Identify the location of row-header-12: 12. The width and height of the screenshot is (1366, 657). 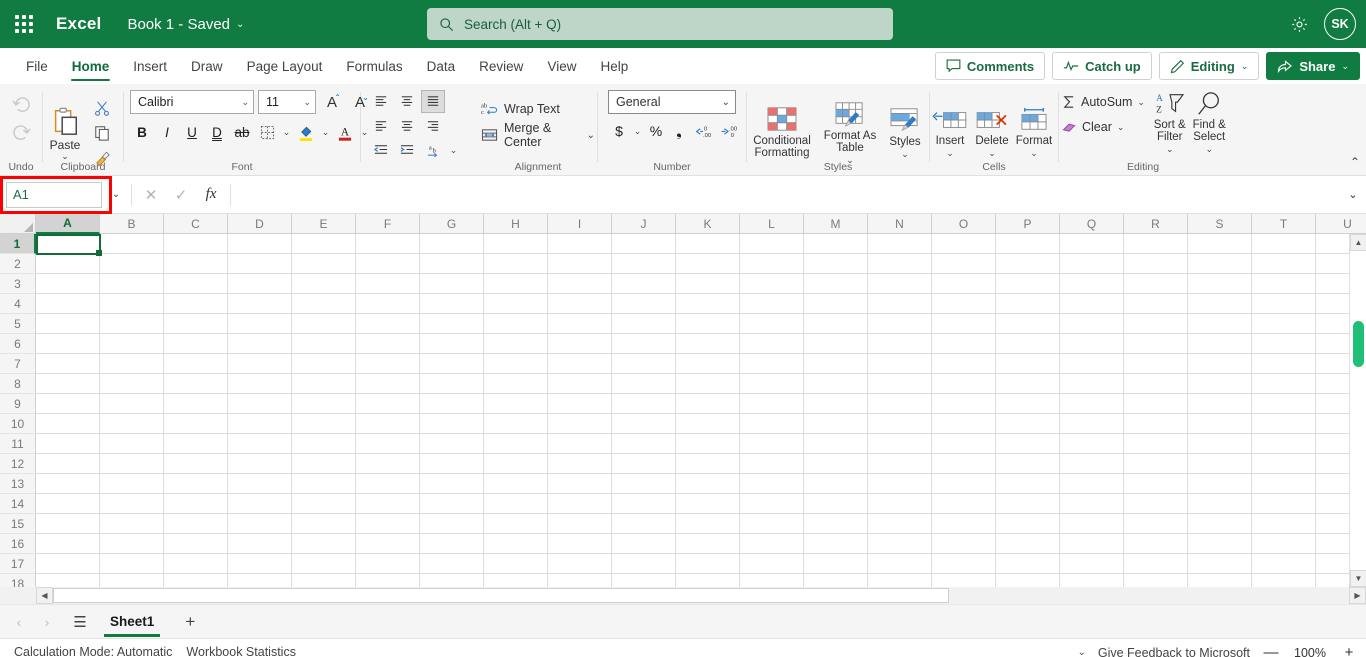
(18, 464).